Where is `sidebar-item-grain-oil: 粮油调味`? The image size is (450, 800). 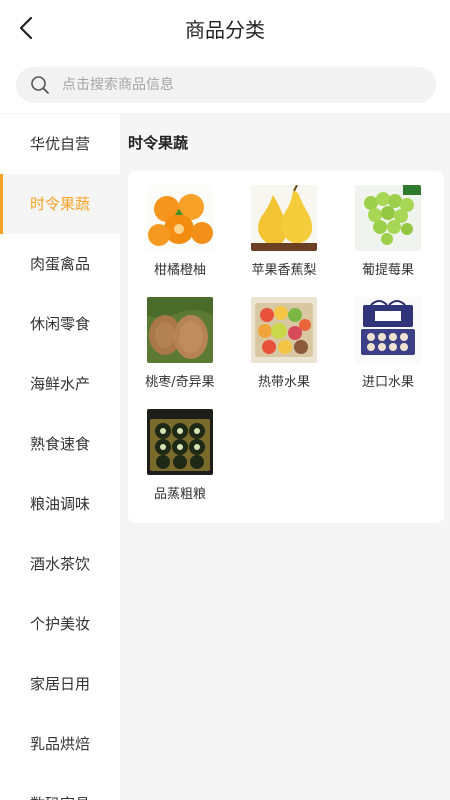
sidebar-item-grain-oil: 粮油调味 is located at coordinates (60, 504).